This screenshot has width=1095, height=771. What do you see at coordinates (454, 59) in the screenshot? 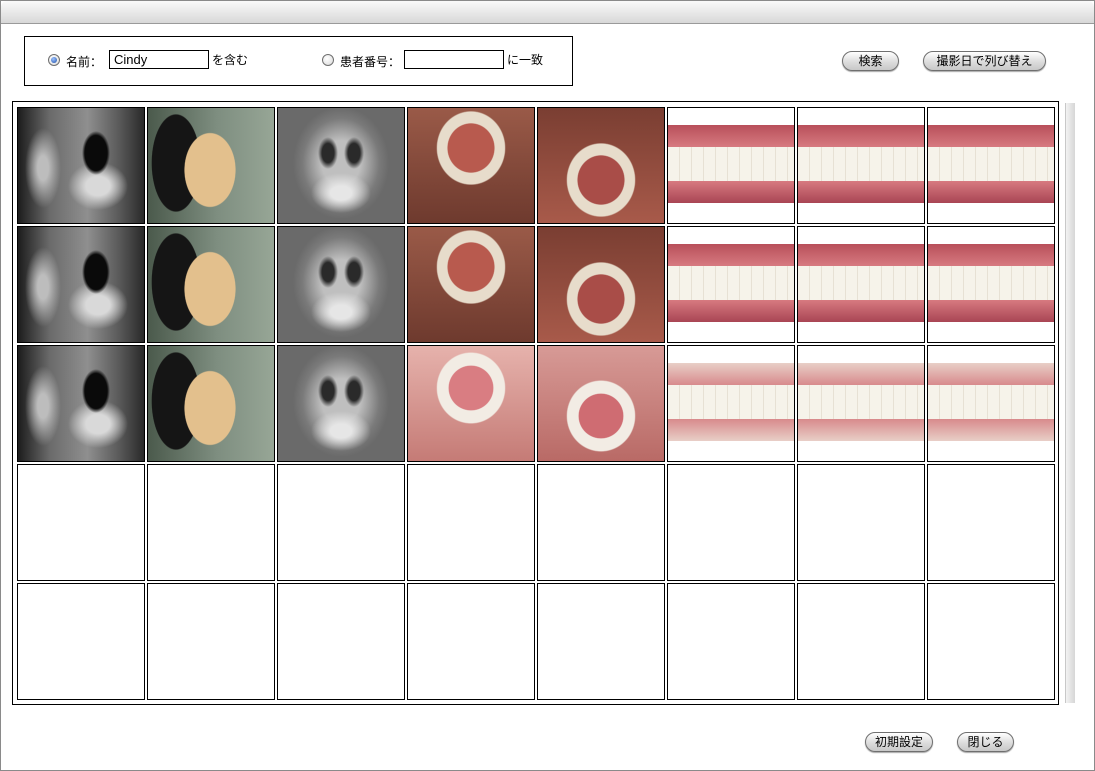
I see `patient-number-input` at bounding box center [454, 59].